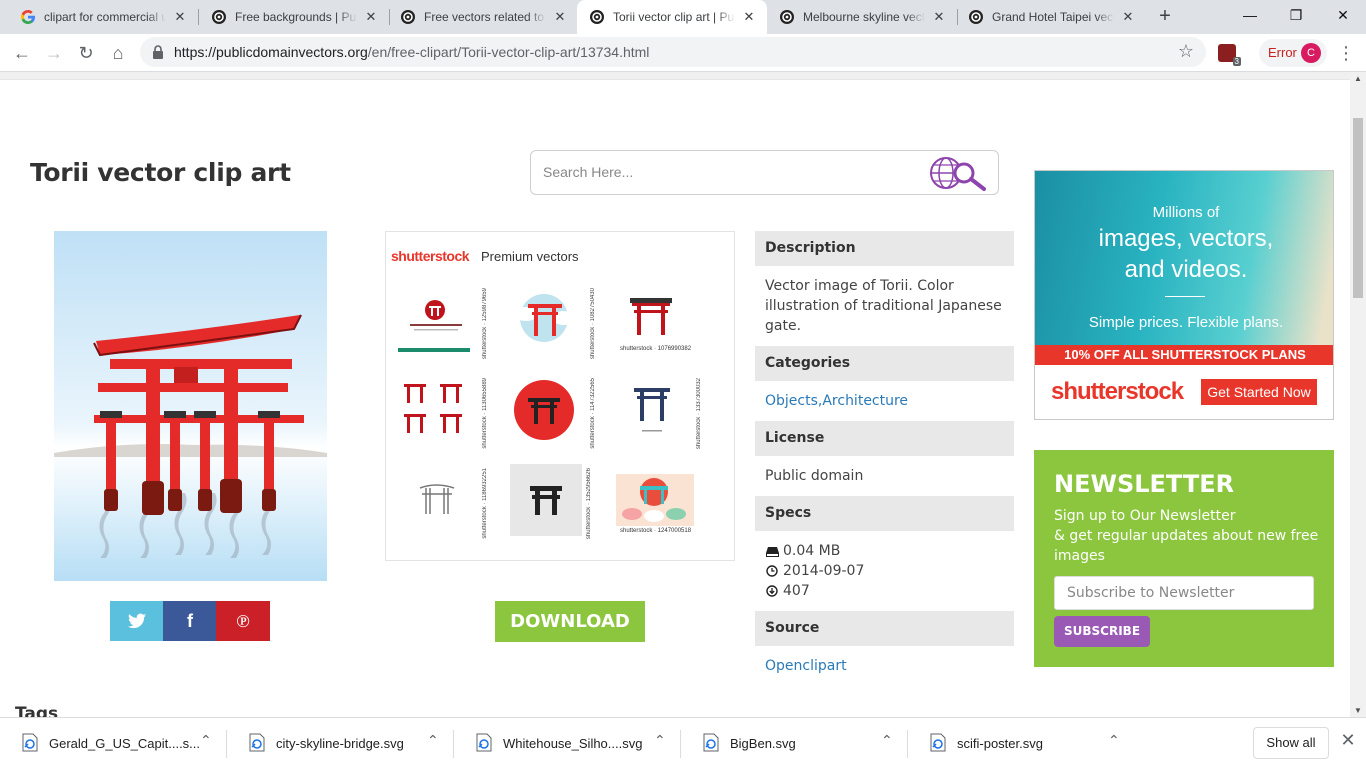  I want to click on newsletter-email-input: Subscribe to Newsletter, so click(1184, 593).